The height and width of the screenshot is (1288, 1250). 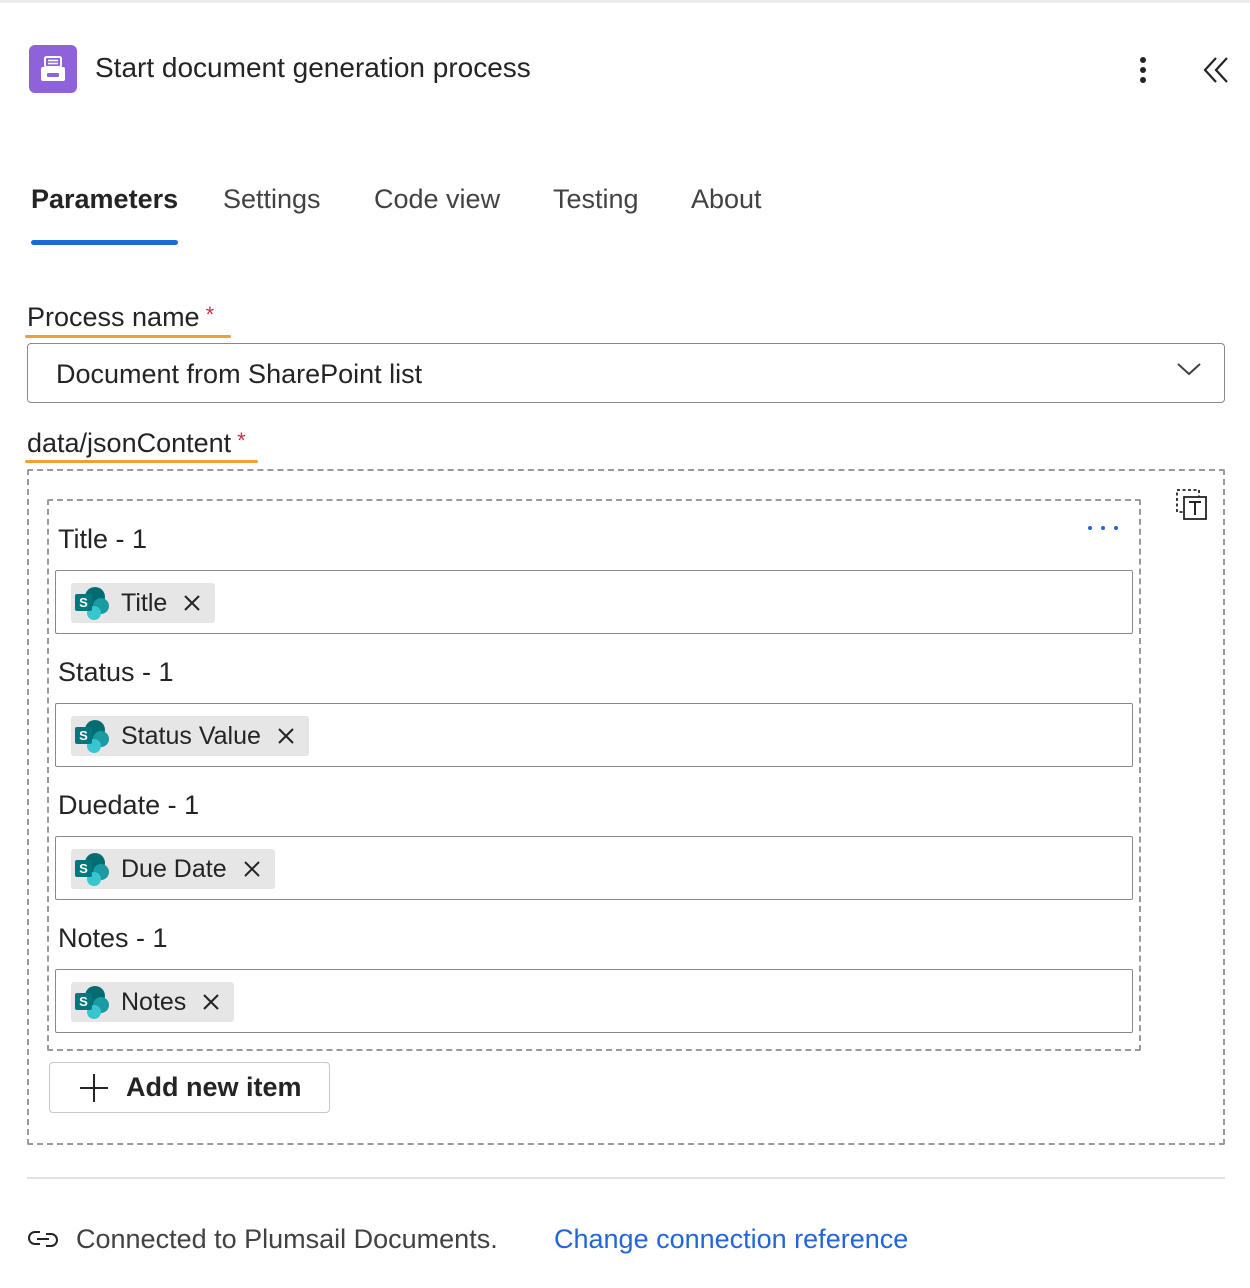 I want to click on double-chevron-left-icon, so click(x=1215, y=70).